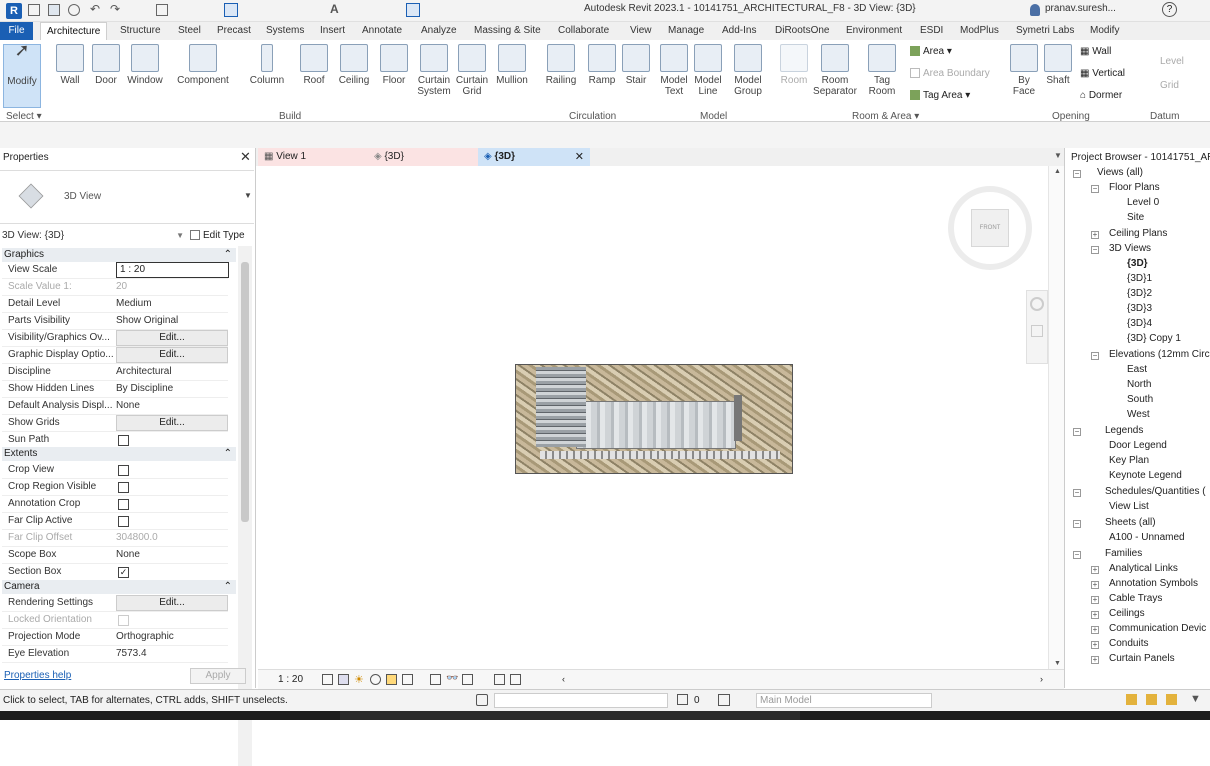 Image resolution: width=1210 pixels, height=766 pixels. I want to click on tree-3d-2: {3D}2, so click(1139, 293).